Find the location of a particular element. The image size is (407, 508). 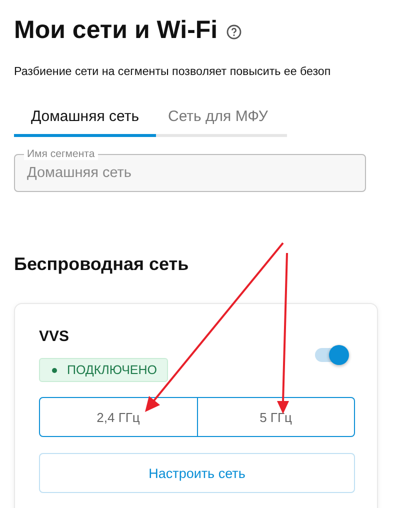

help-icon is located at coordinates (234, 32).